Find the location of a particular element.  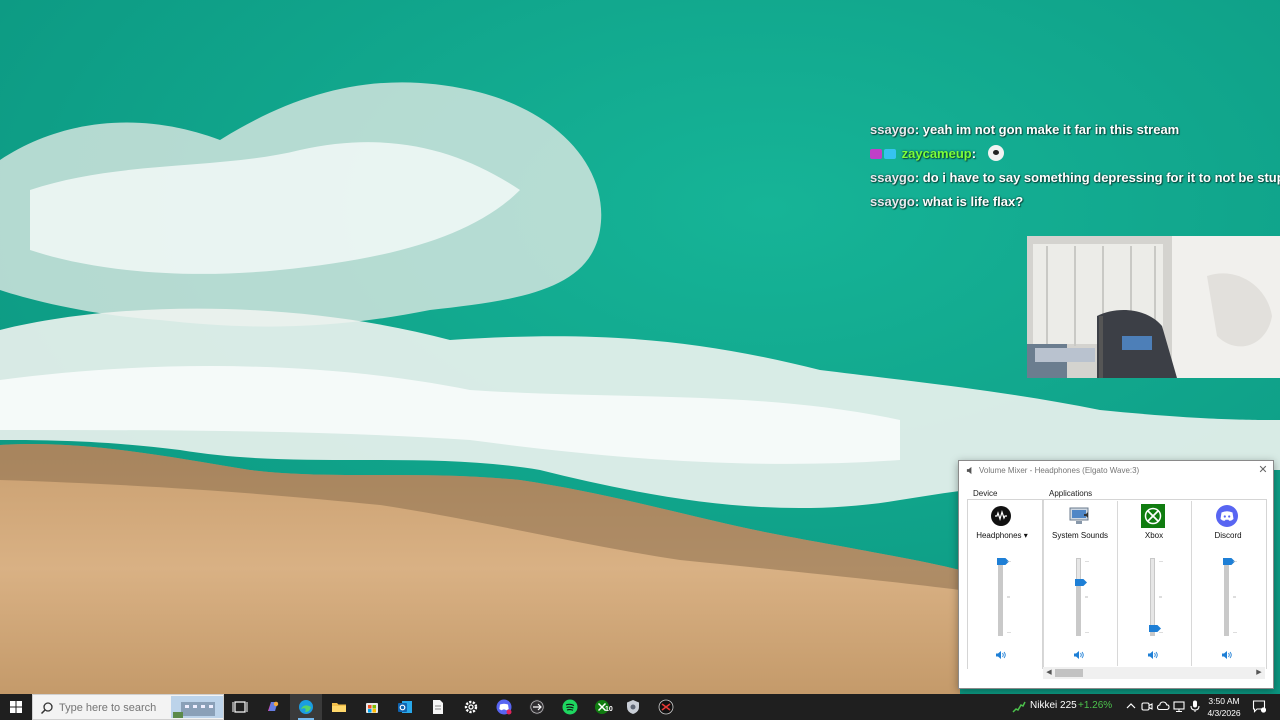

spotify-button is located at coordinates (570, 707).